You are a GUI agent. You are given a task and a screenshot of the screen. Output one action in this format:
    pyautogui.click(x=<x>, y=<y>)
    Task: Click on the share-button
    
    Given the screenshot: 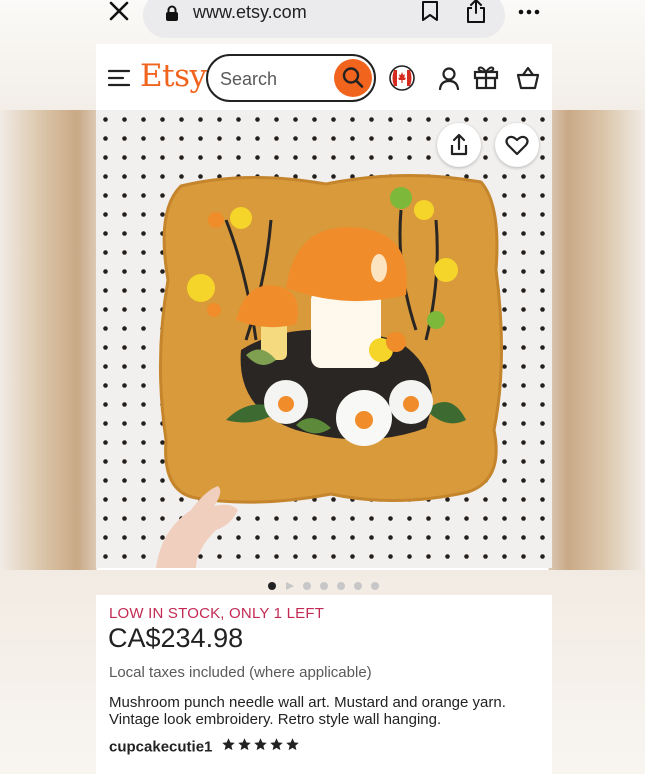 What is the action you would take?
    pyautogui.click(x=459, y=145)
    